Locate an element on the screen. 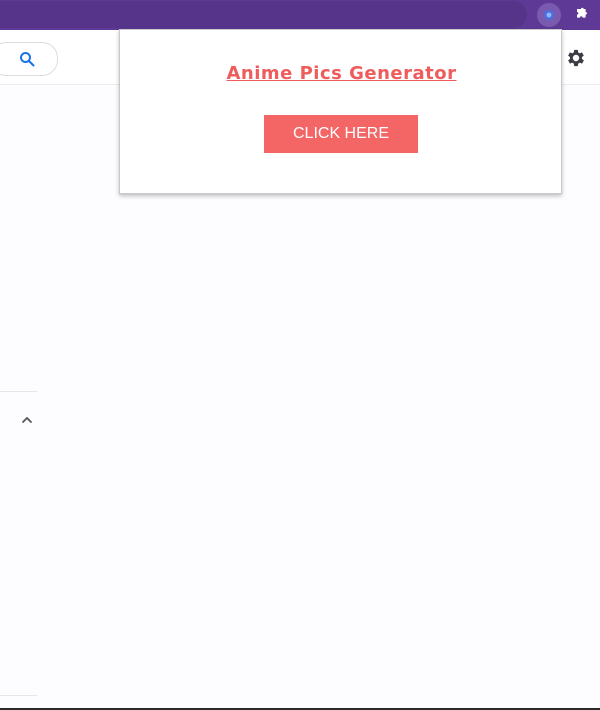 Image resolution: width=600 pixels, height=710 pixels. extensions-menu-button is located at coordinates (581, 15).